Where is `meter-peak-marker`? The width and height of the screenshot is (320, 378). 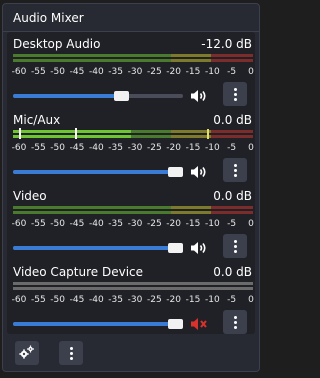 meter-peak-marker is located at coordinates (208, 136).